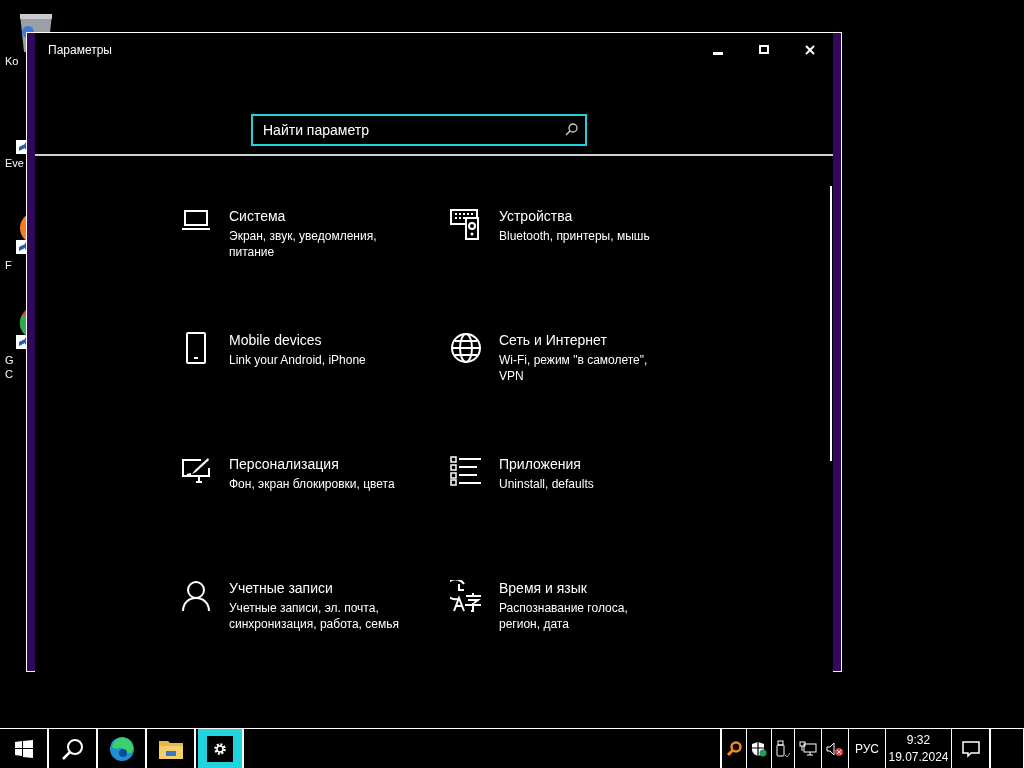  Describe the element at coordinates (298, 360) in the screenshot. I see `category-description: Link your Android, iPhone` at that location.